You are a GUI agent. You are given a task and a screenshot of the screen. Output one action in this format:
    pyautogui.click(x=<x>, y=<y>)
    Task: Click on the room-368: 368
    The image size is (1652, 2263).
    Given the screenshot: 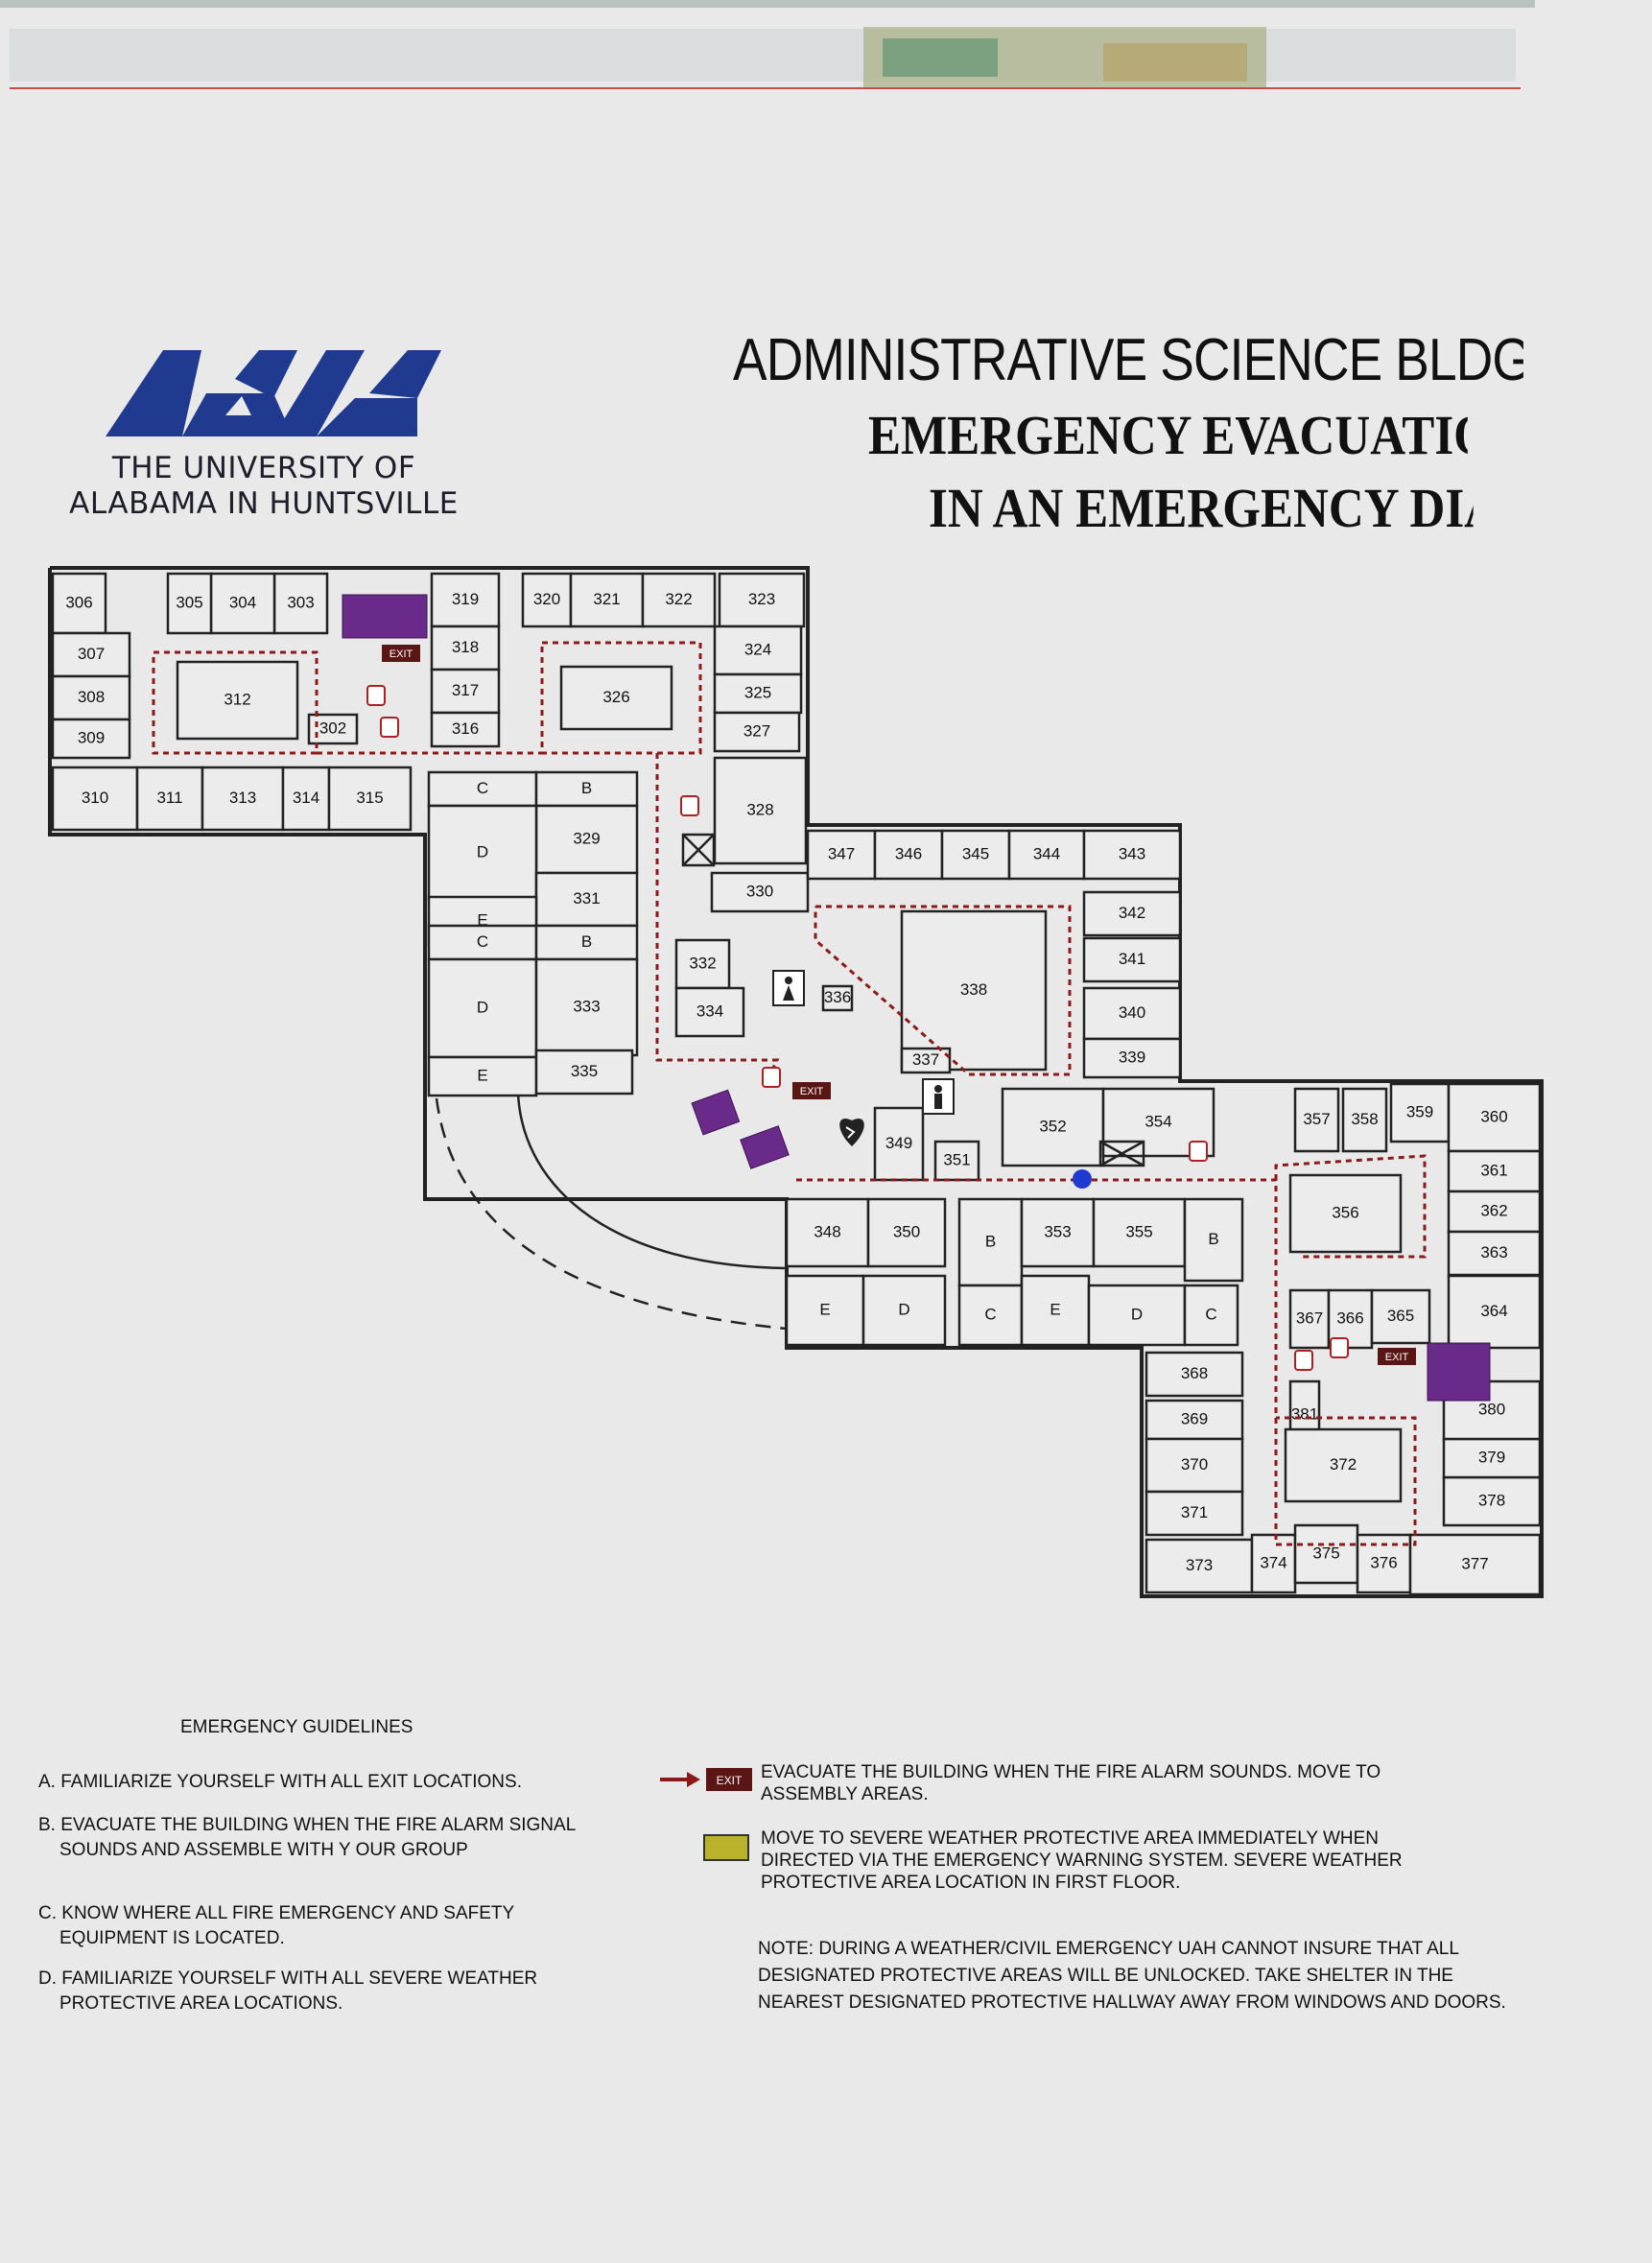 What is the action you would take?
    pyautogui.click(x=1194, y=1374)
    